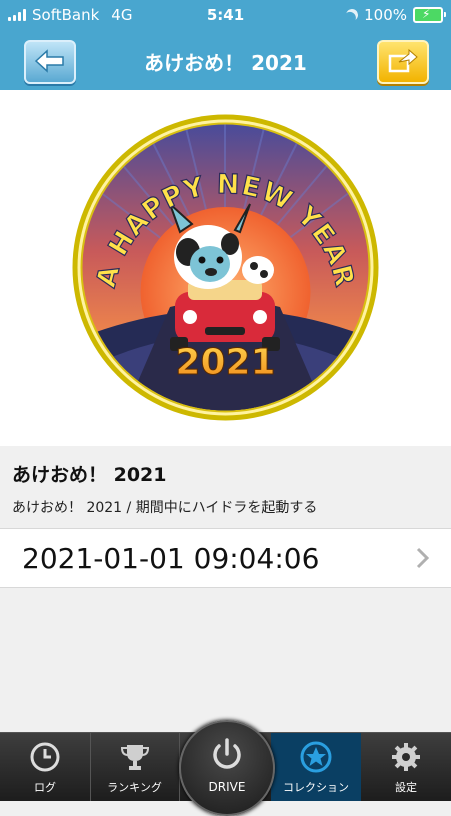  I want to click on share-button, so click(403, 62).